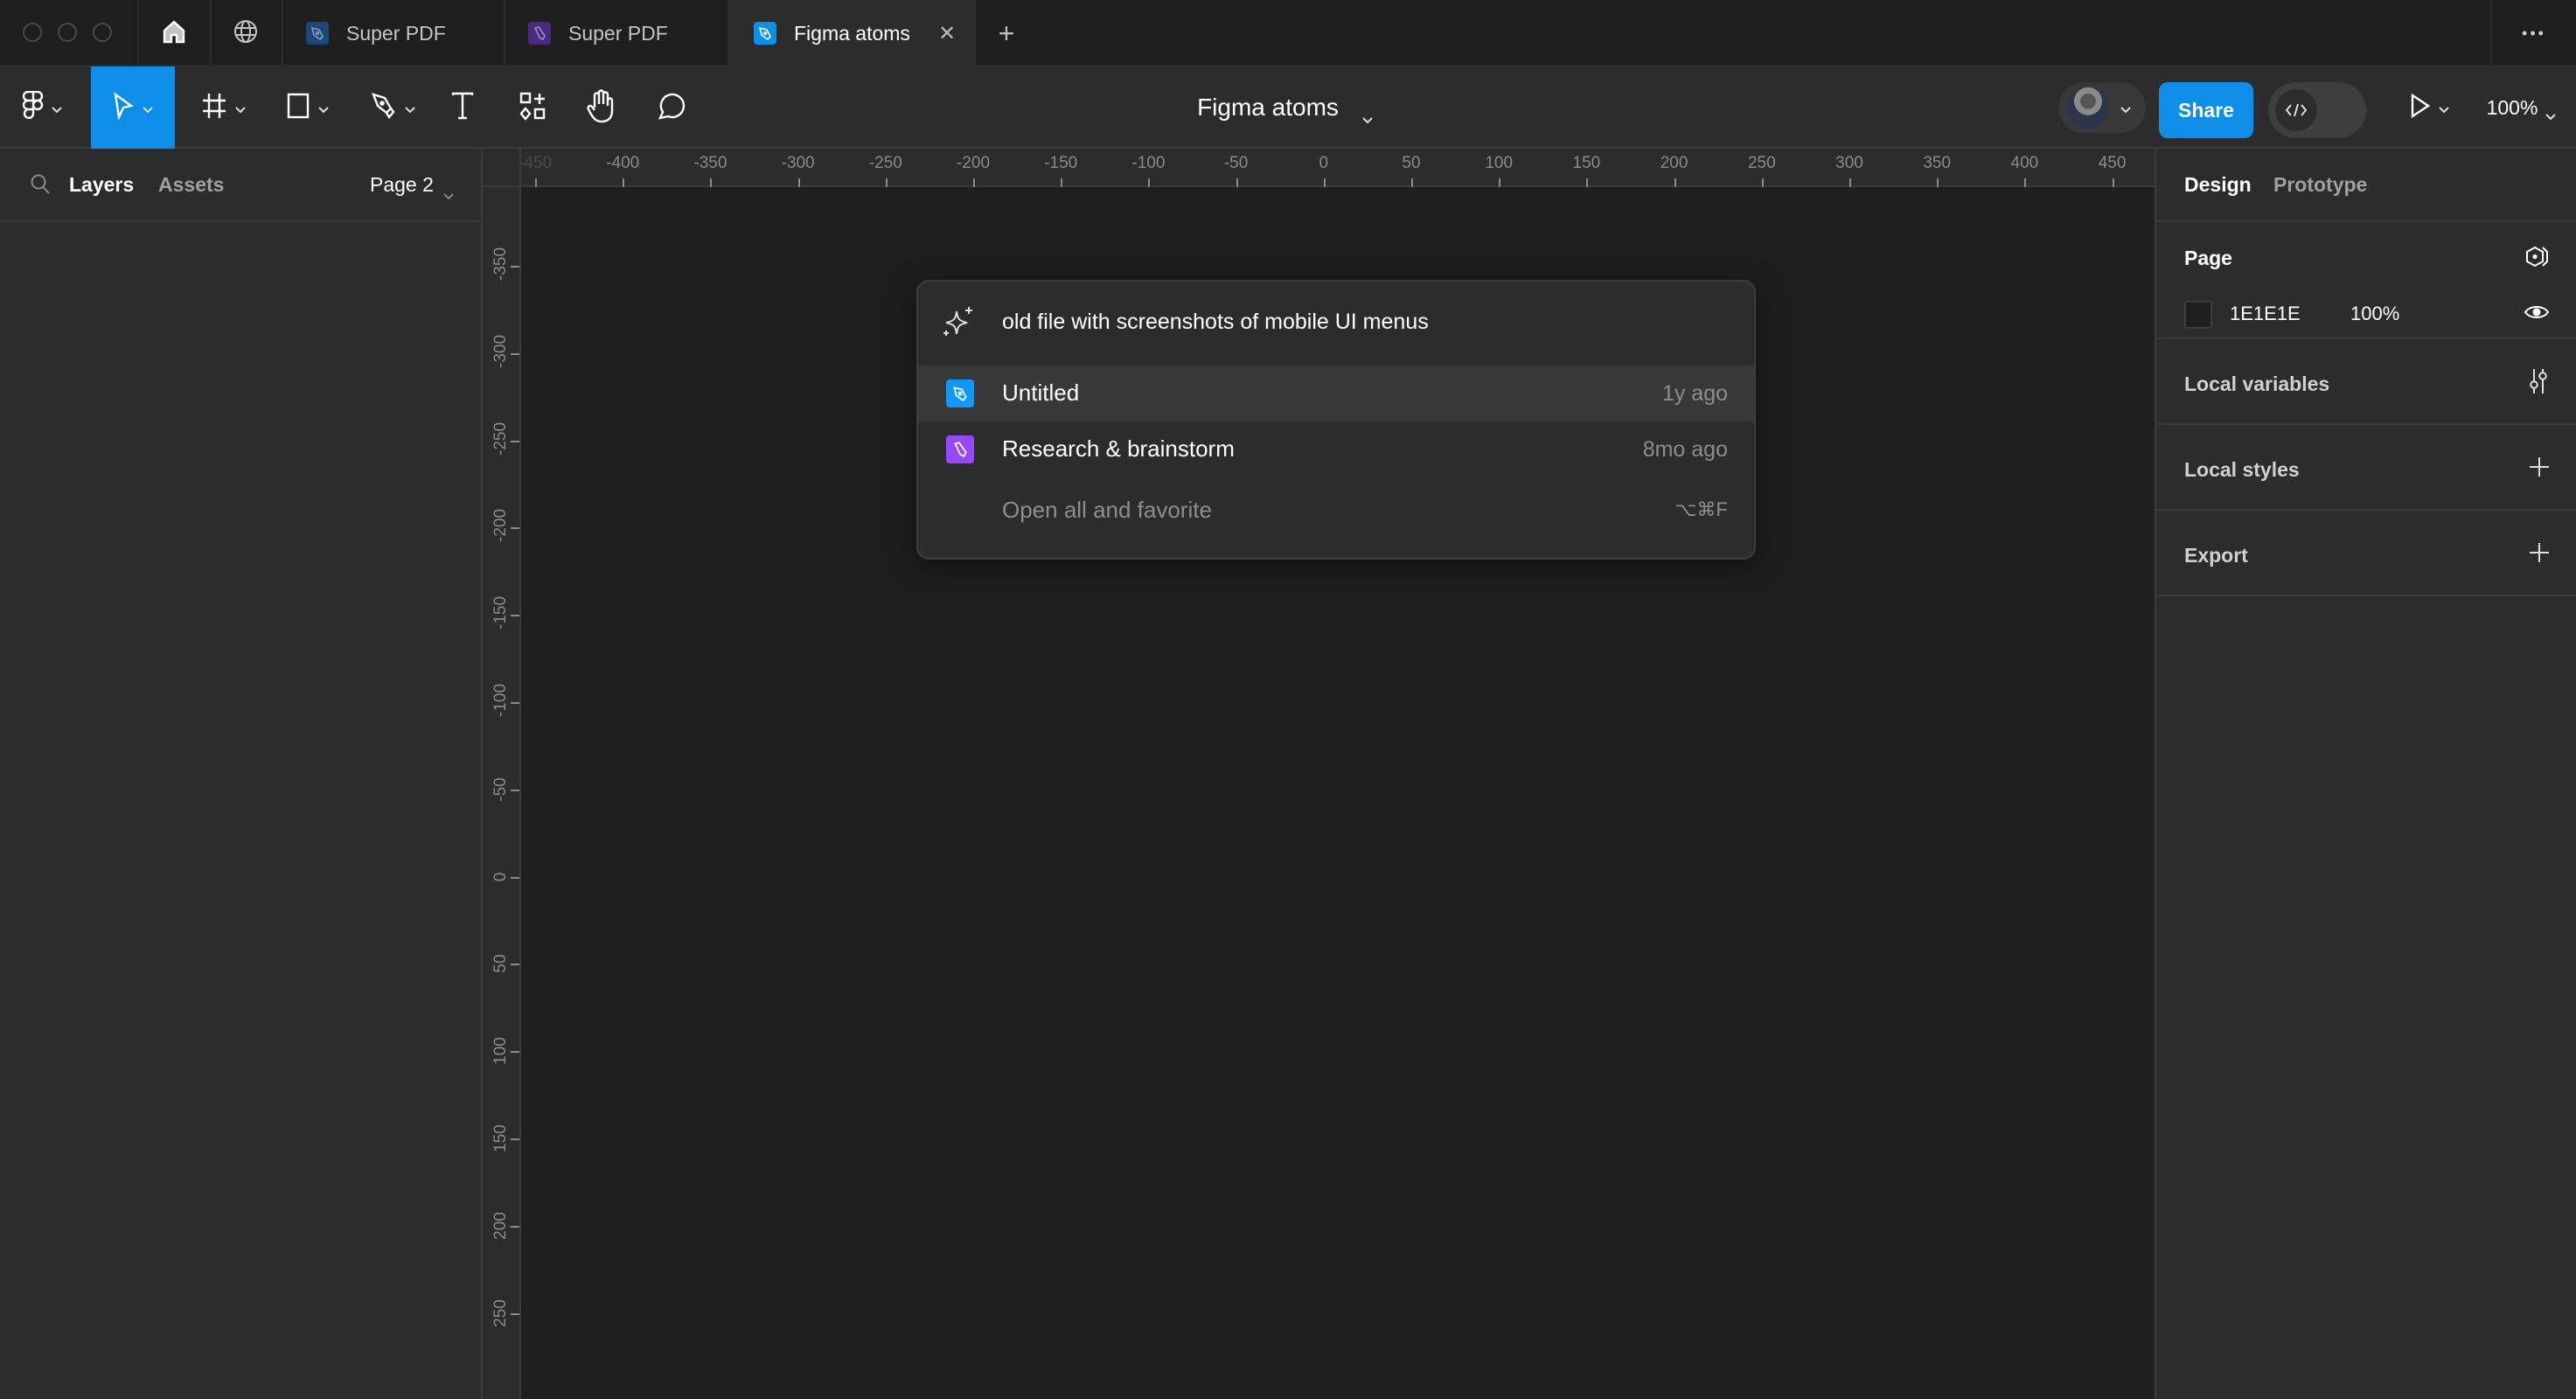  Describe the element at coordinates (33, 108) in the screenshot. I see `figma-logo-icon` at that location.